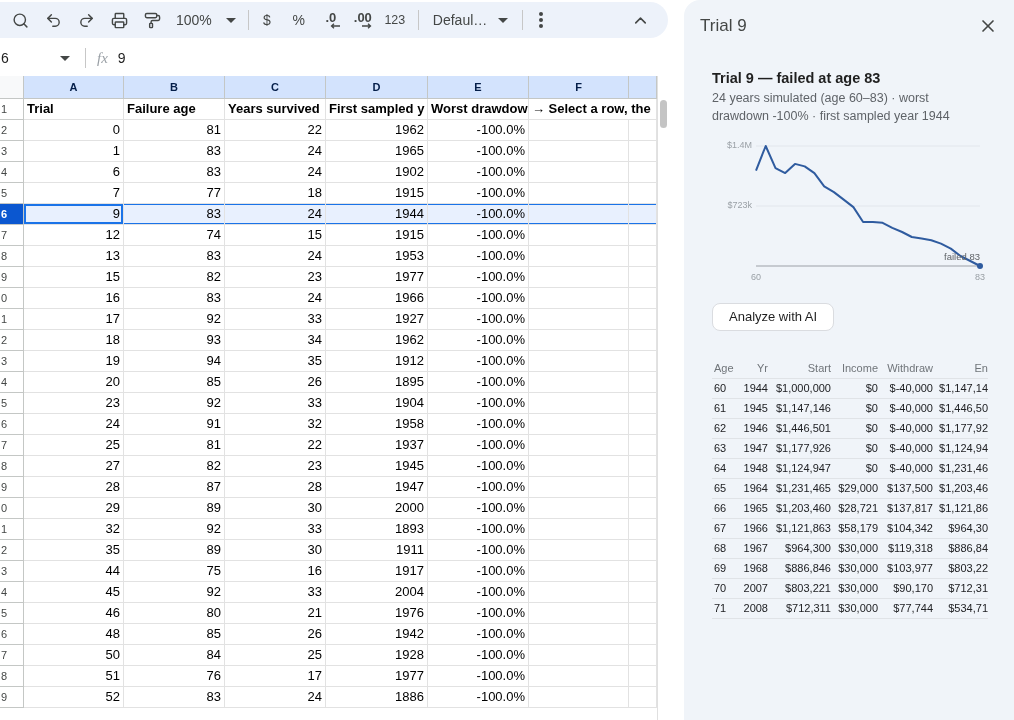 Image resolution: width=1014 pixels, height=720 pixels. What do you see at coordinates (275, 592) in the screenshot?
I see `table-cell: 33` at bounding box center [275, 592].